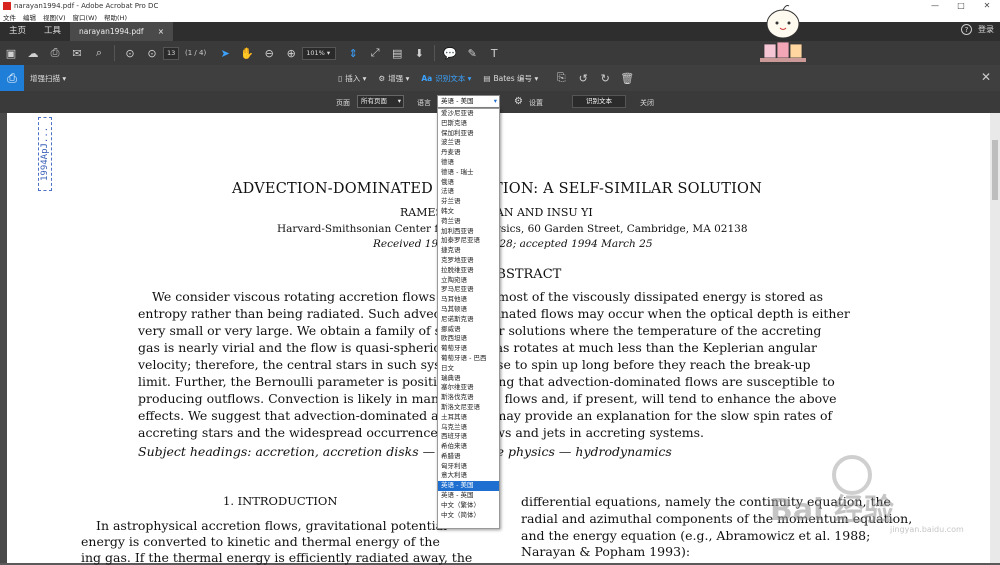 Image resolution: width=1000 pixels, height=565 pixels. I want to click on language-option: 希腊语, so click(468, 457).